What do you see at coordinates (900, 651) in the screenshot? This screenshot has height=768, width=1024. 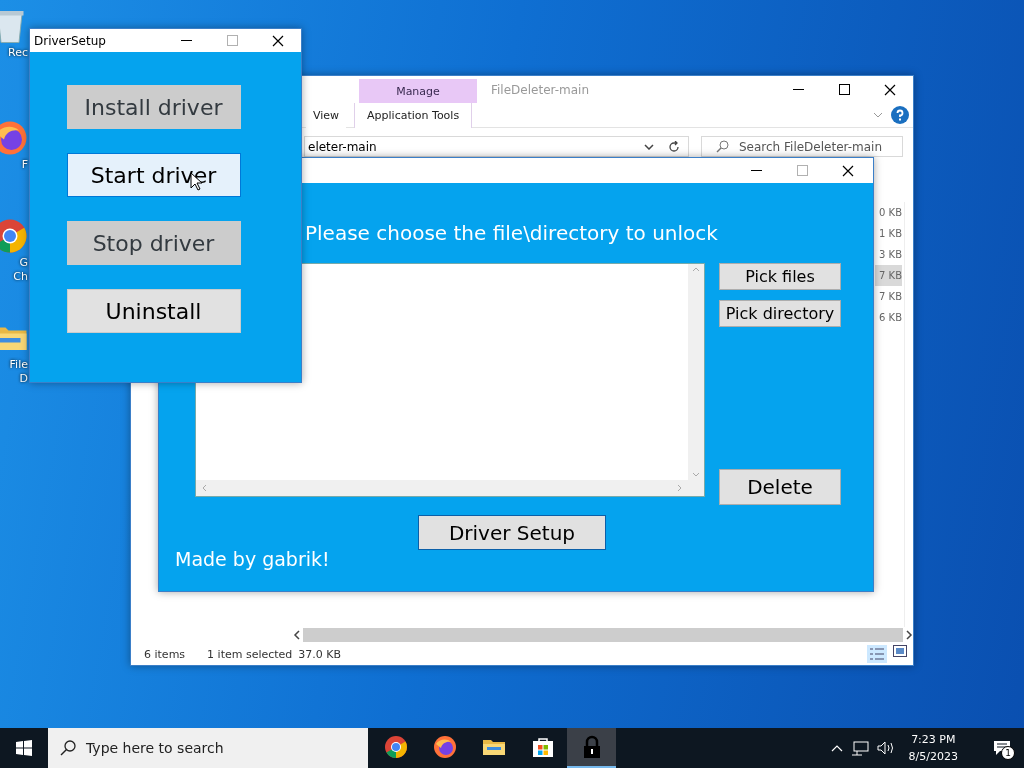 I see `large-icons-view-icon` at bounding box center [900, 651].